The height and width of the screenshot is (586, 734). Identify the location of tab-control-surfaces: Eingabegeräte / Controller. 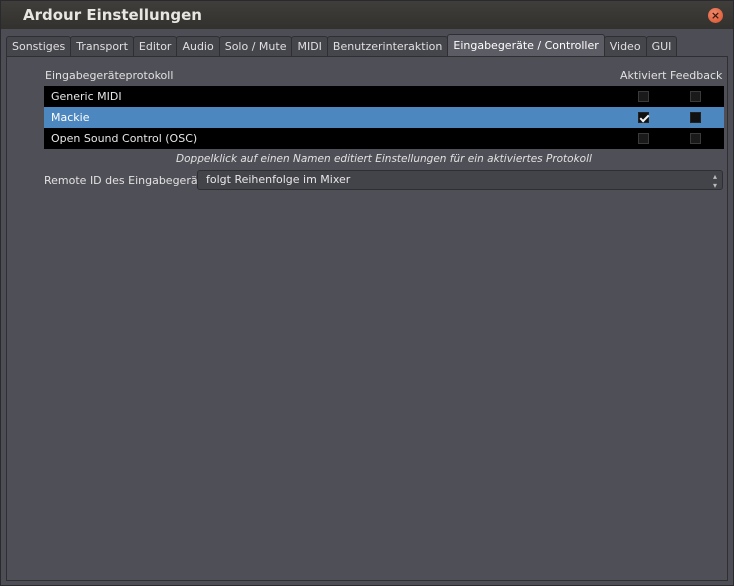
(526, 45).